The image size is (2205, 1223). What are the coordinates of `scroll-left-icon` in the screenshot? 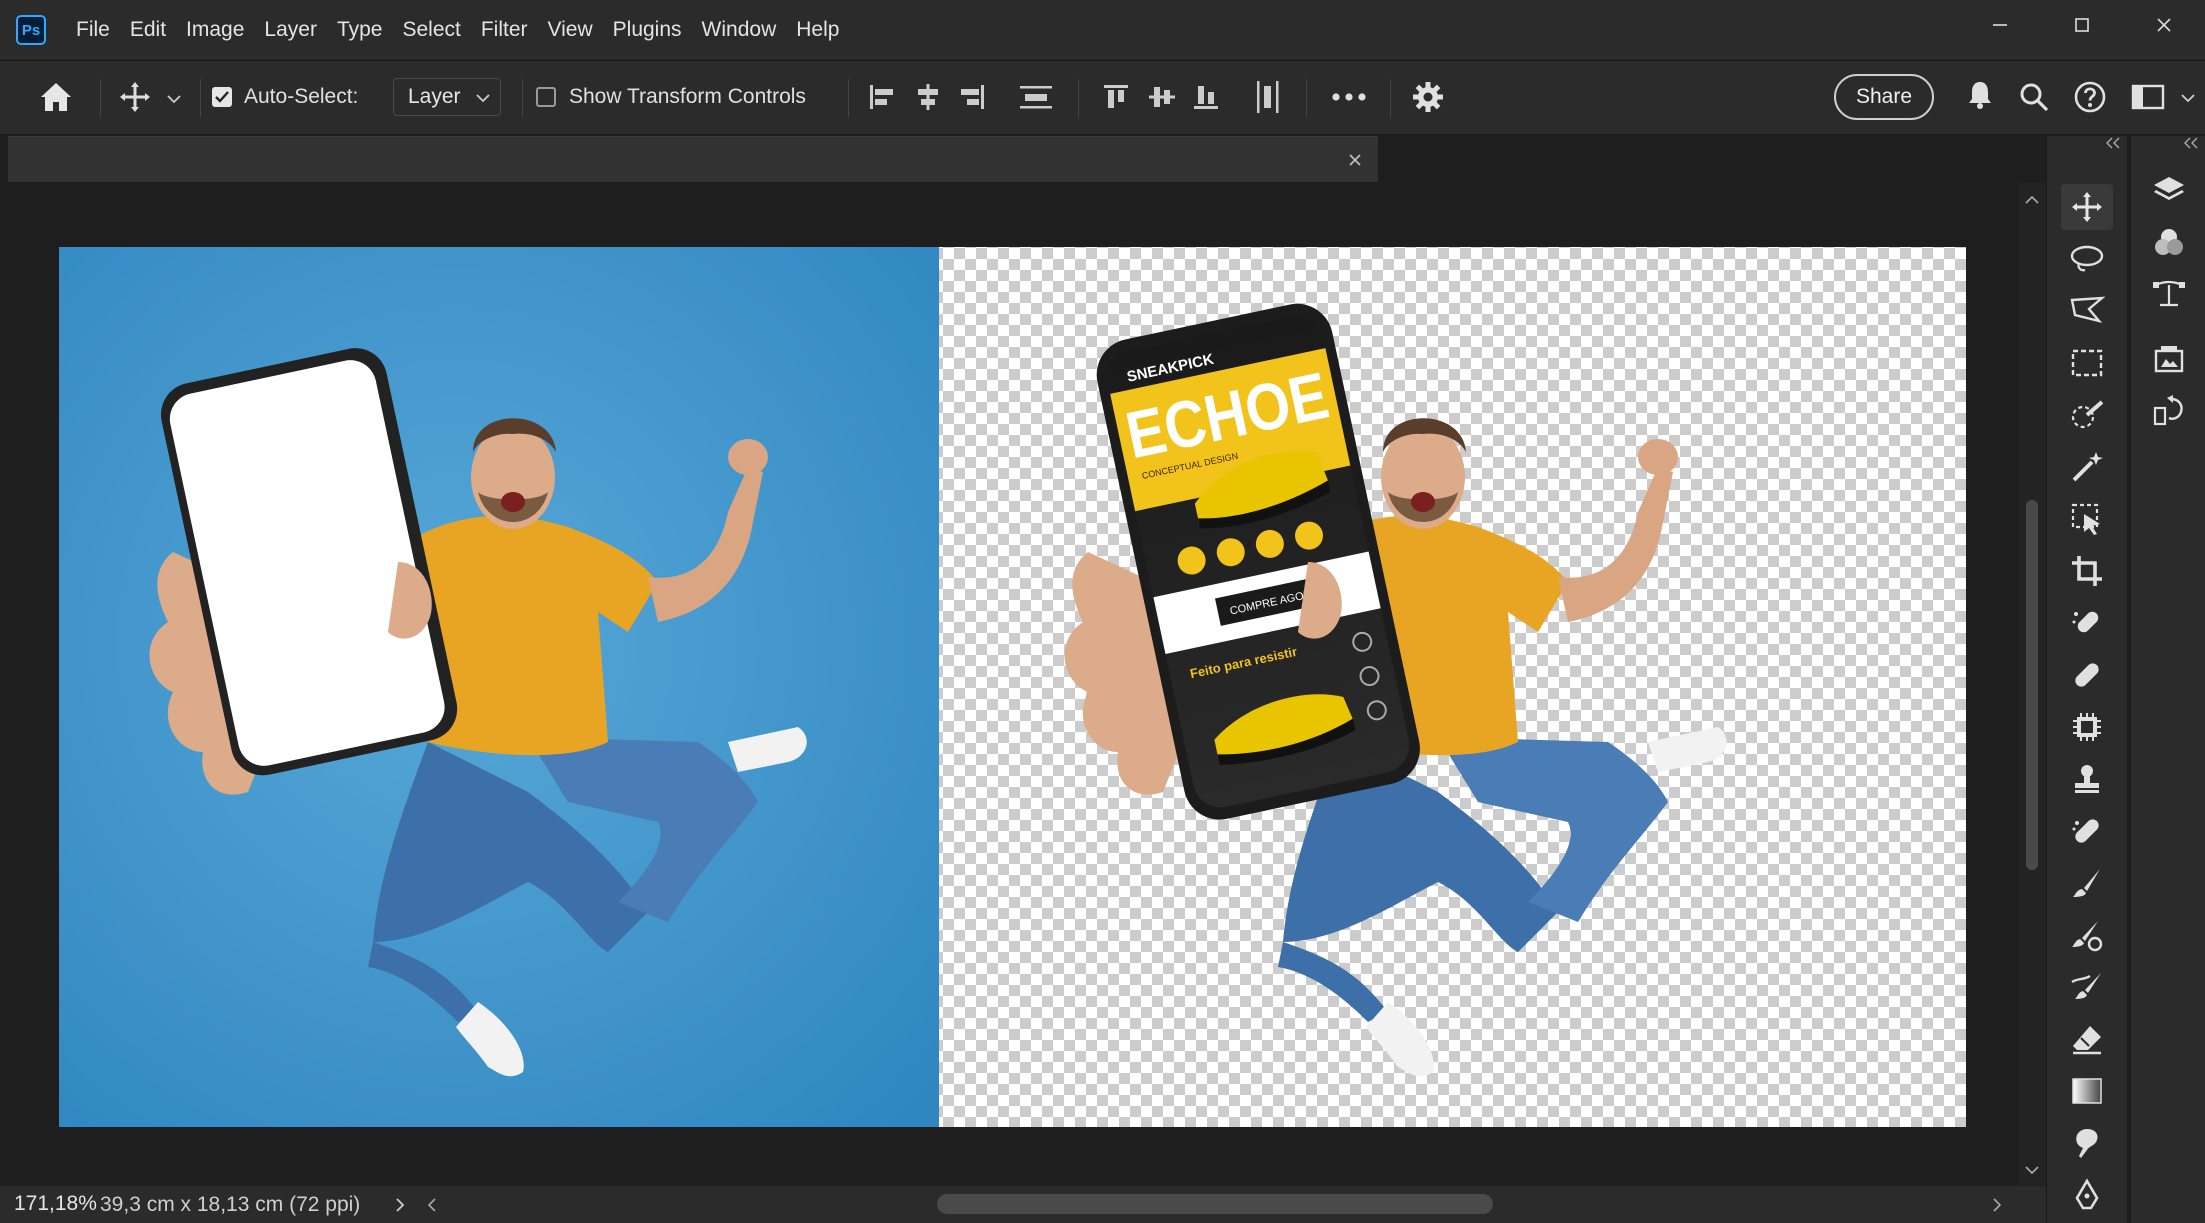 It's located at (432, 1205).